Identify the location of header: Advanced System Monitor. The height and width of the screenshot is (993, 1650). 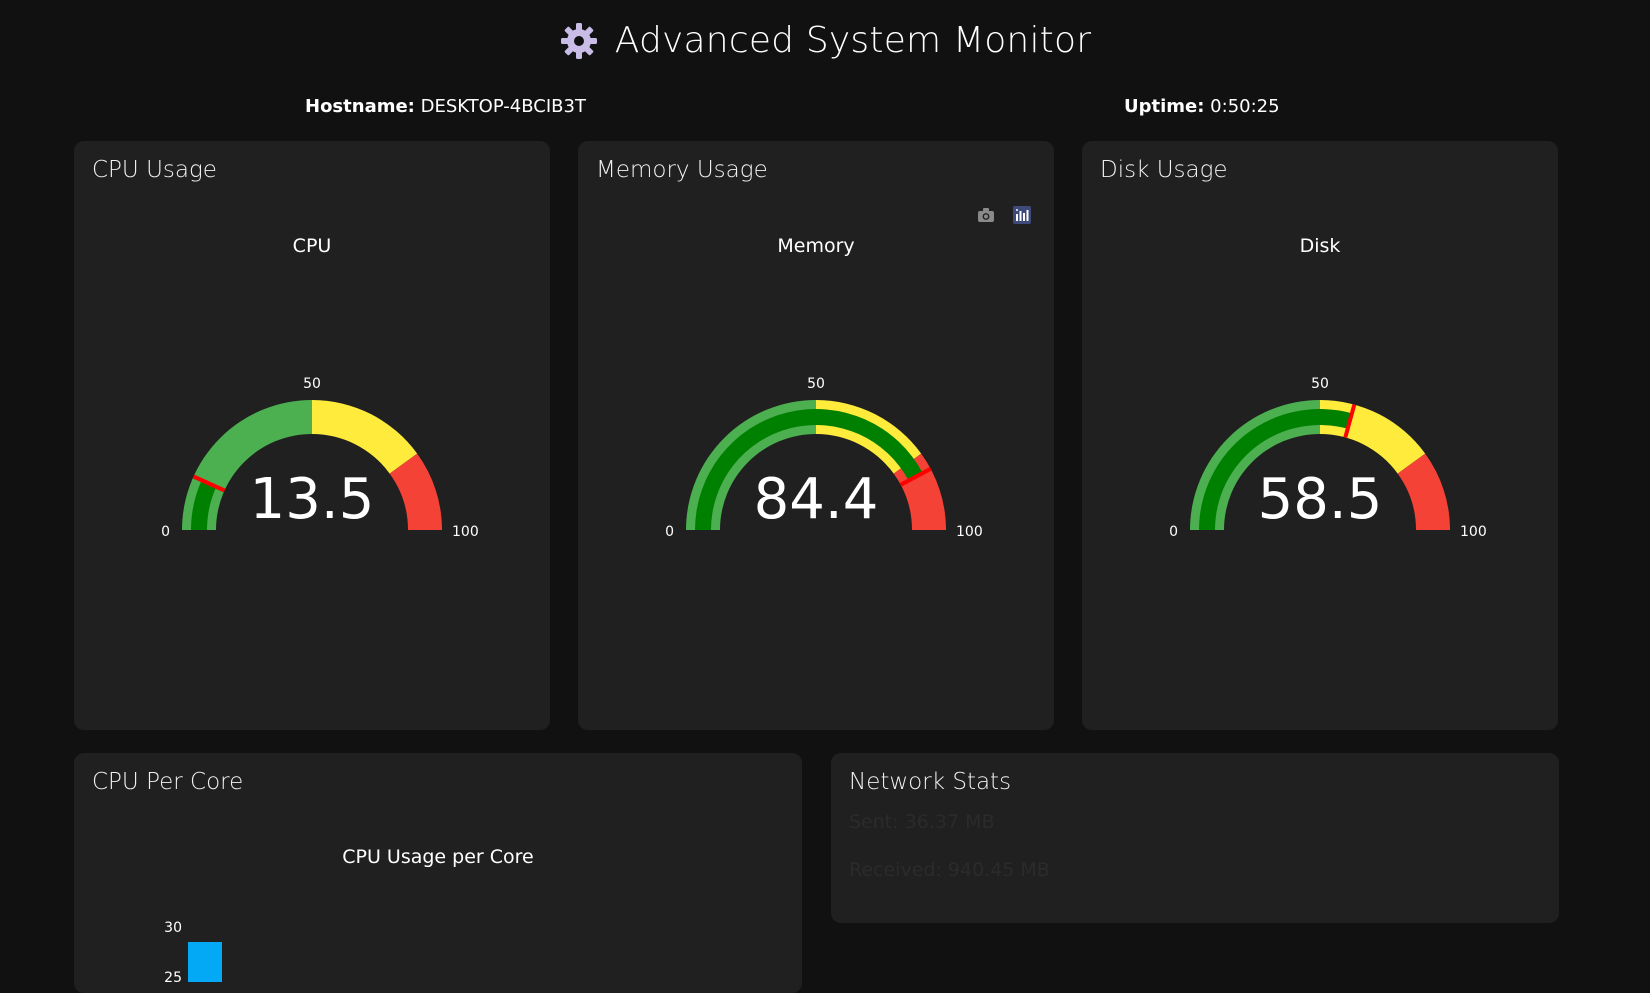
(825, 40).